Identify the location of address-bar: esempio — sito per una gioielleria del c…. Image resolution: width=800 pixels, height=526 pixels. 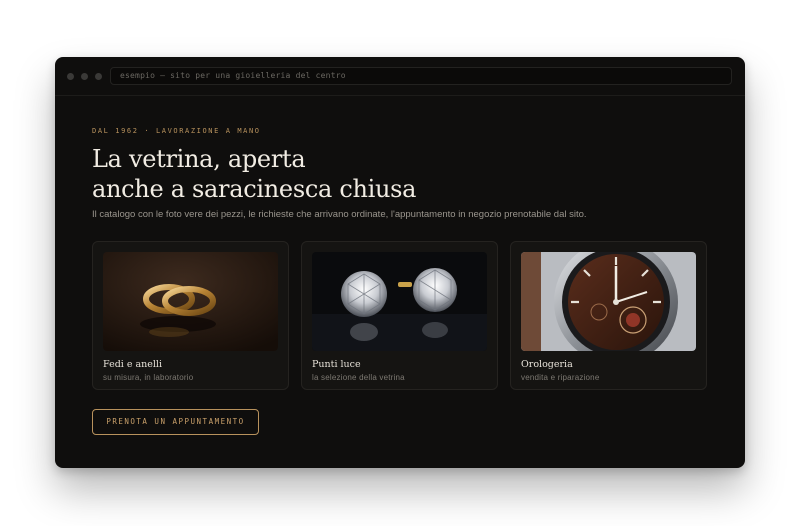
(421, 76).